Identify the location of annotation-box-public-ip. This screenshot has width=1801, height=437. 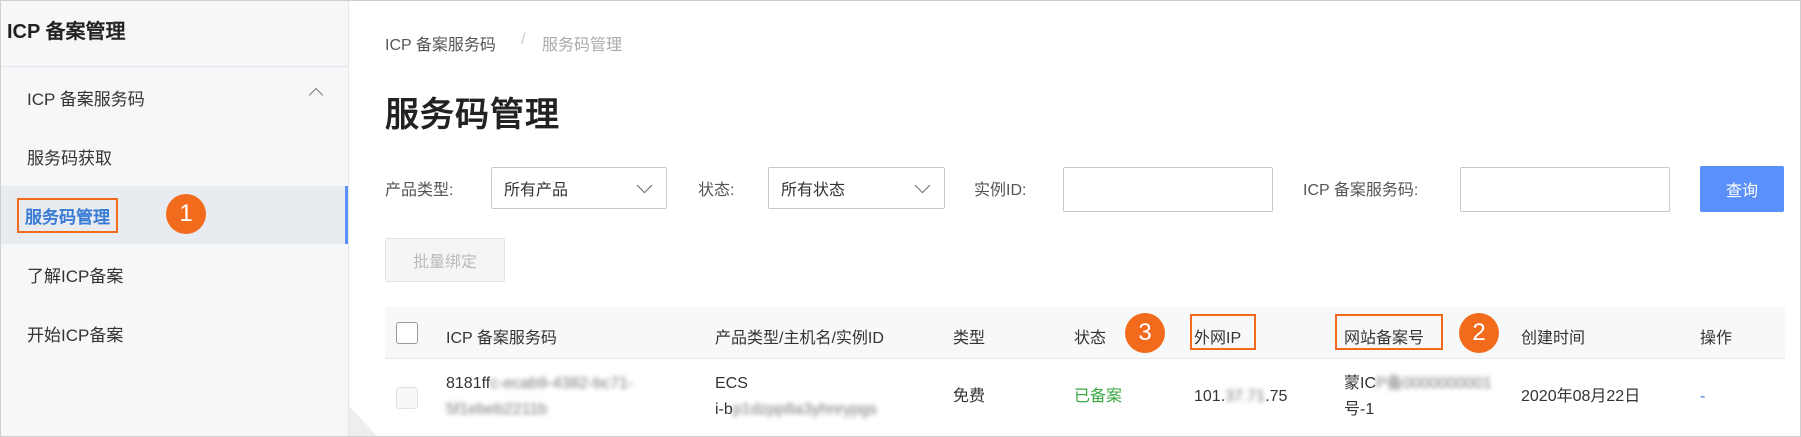
(1223, 332).